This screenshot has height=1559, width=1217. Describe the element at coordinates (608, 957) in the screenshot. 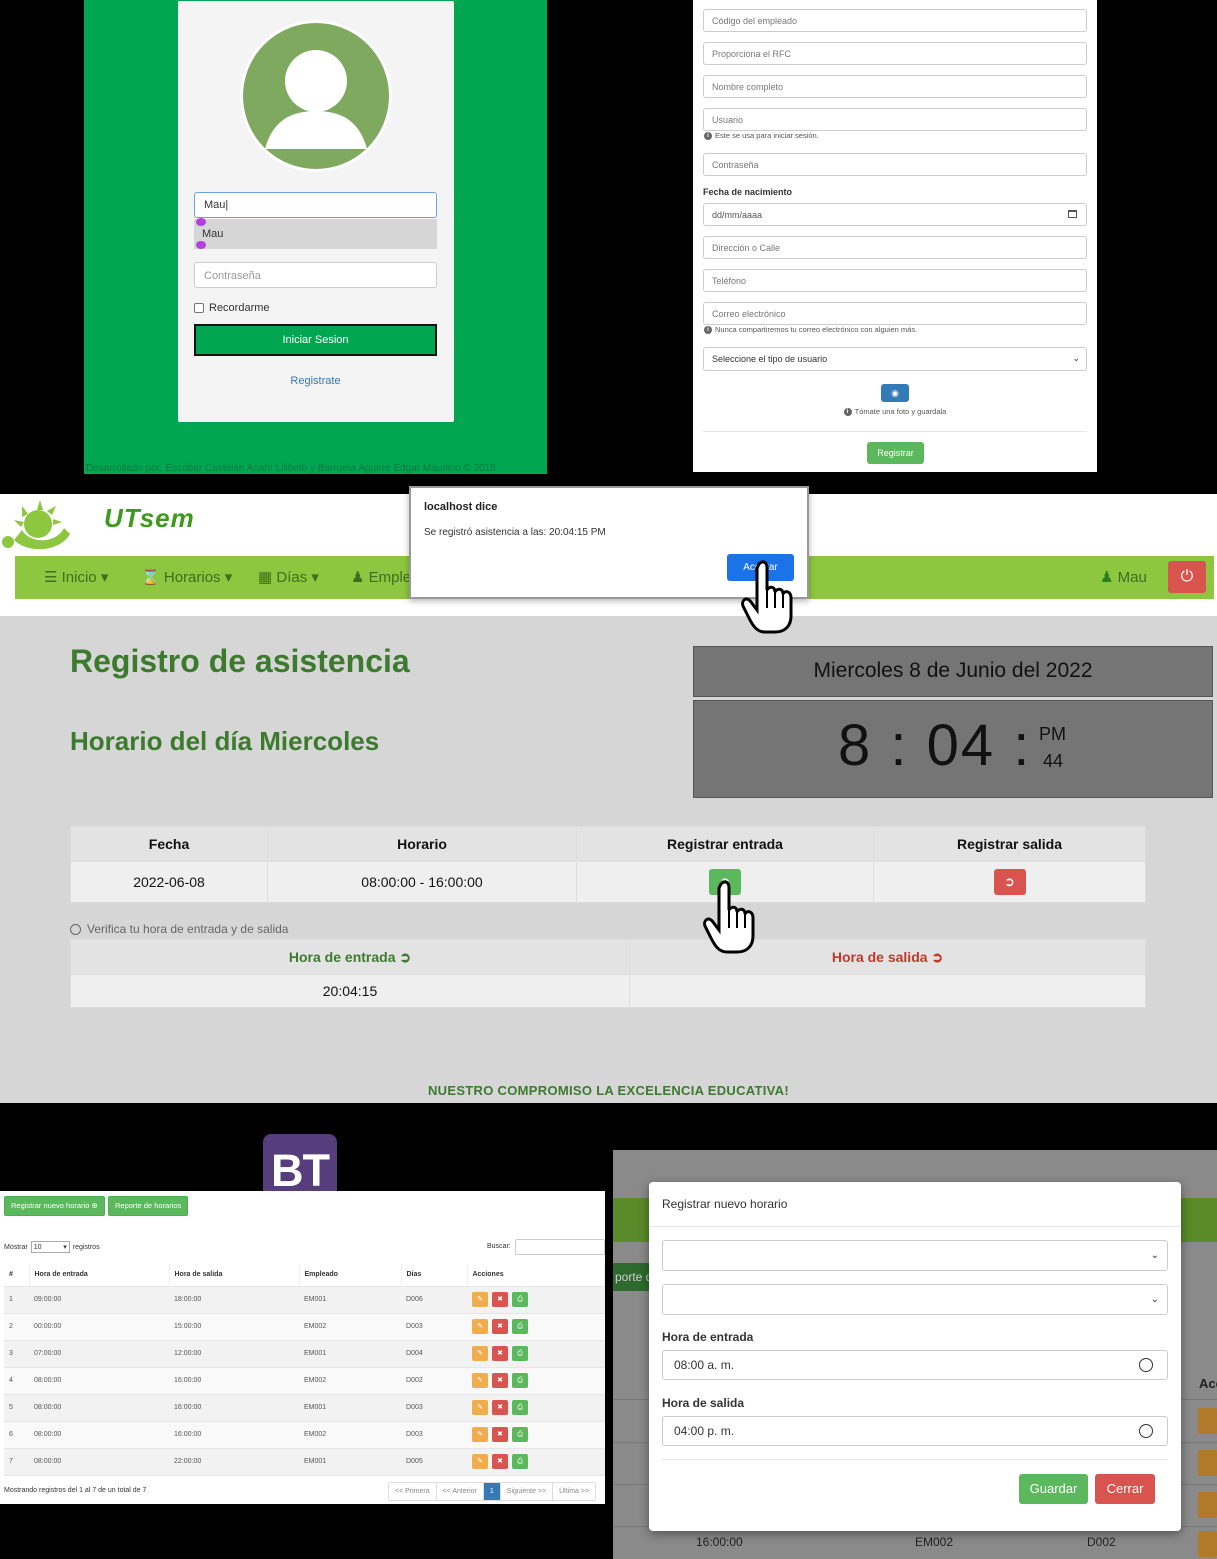

I see `hours-header-row: Hora de entrada ➲ Hora de salida ➲` at that location.